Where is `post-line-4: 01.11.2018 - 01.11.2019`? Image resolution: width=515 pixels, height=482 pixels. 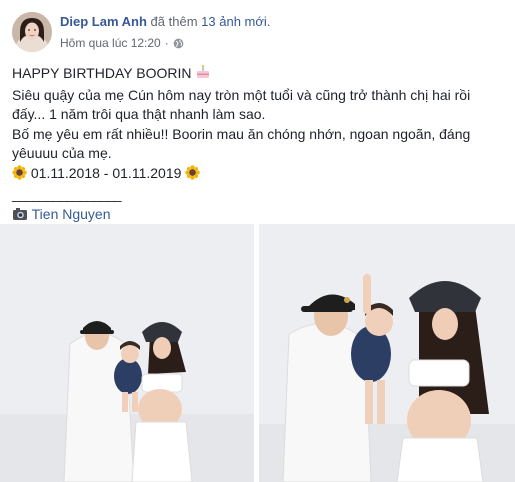
post-line-4: 01.11.2018 - 01.11.2019 is located at coordinates (257, 175).